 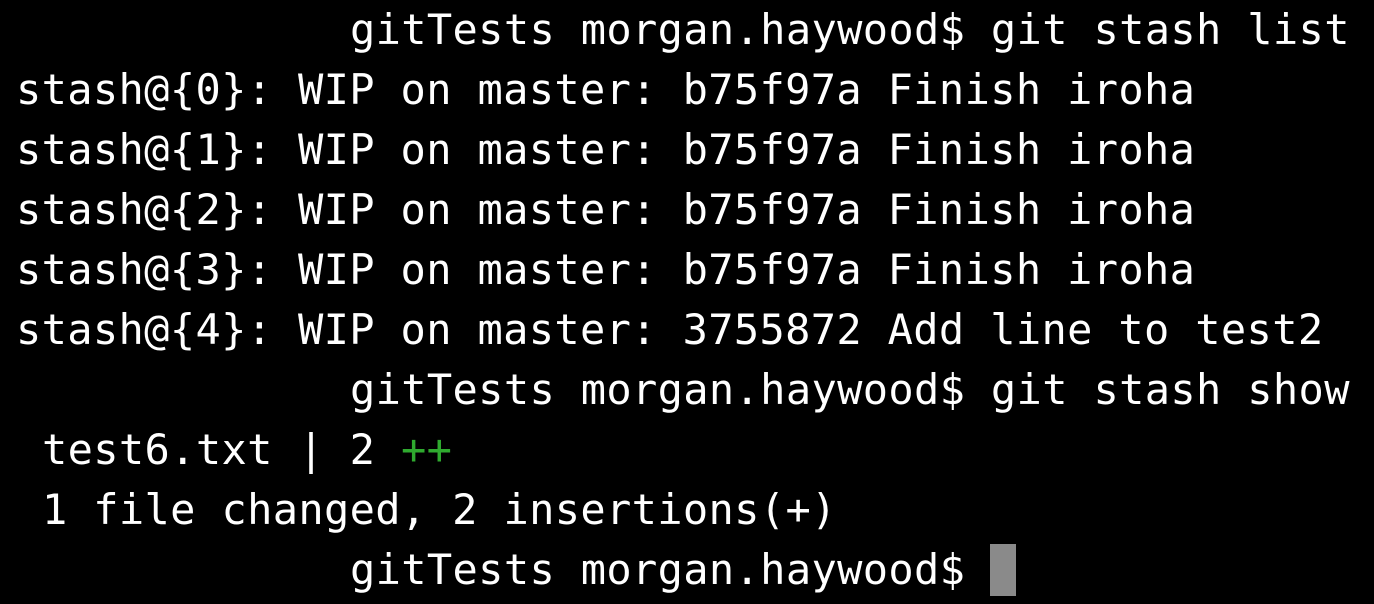 I want to click on diffstat-insertions: ++, so click(x=426, y=449).